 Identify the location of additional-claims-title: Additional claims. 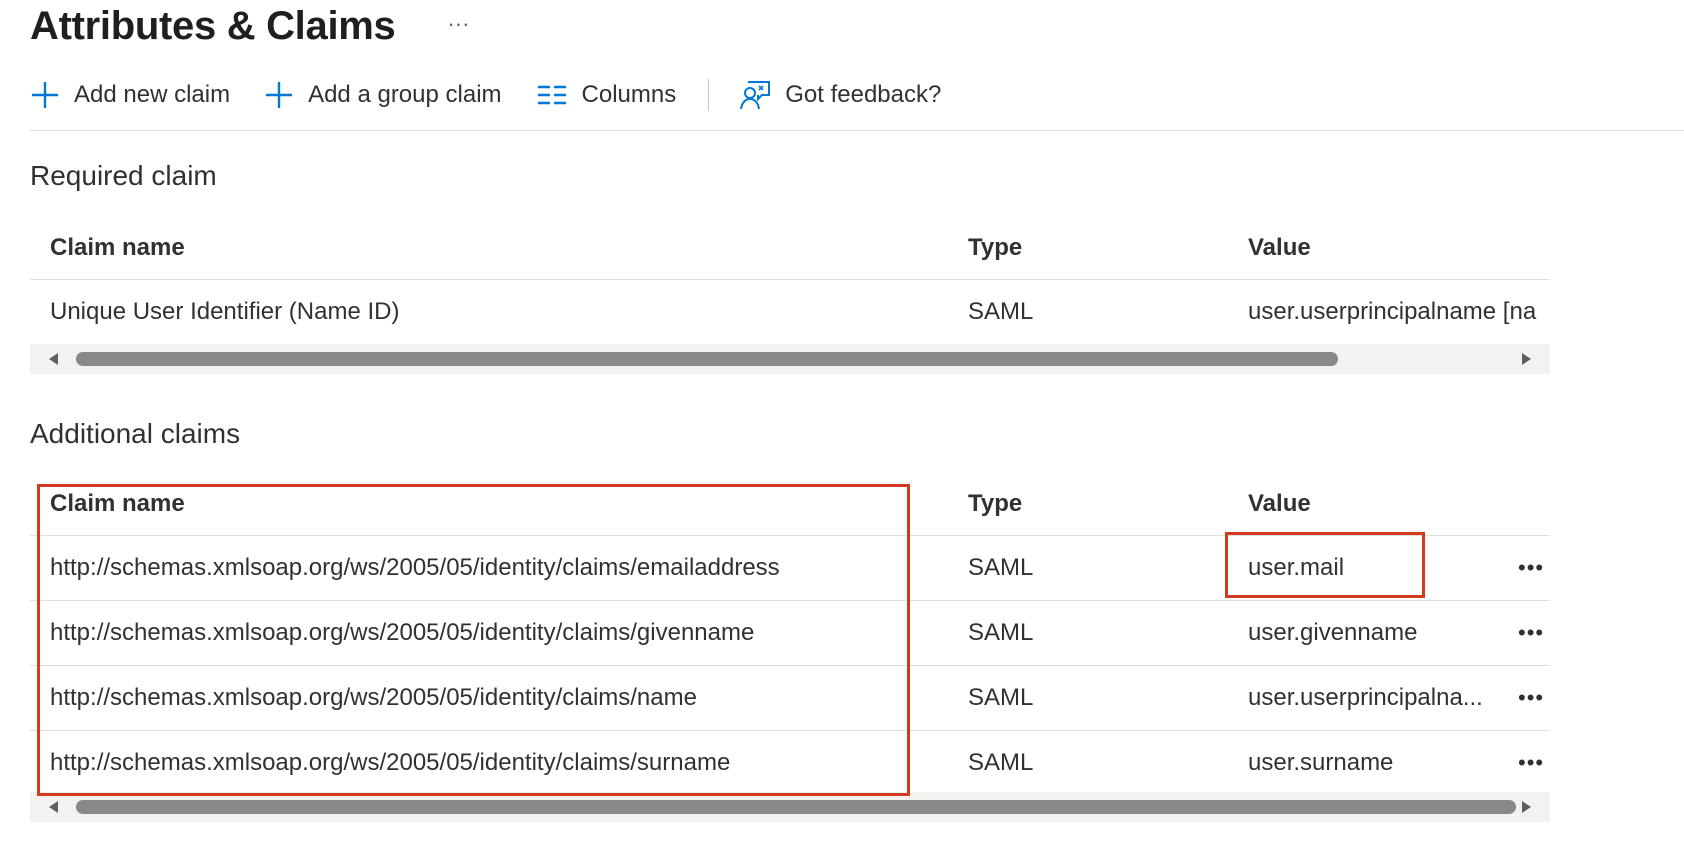
(135, 433).